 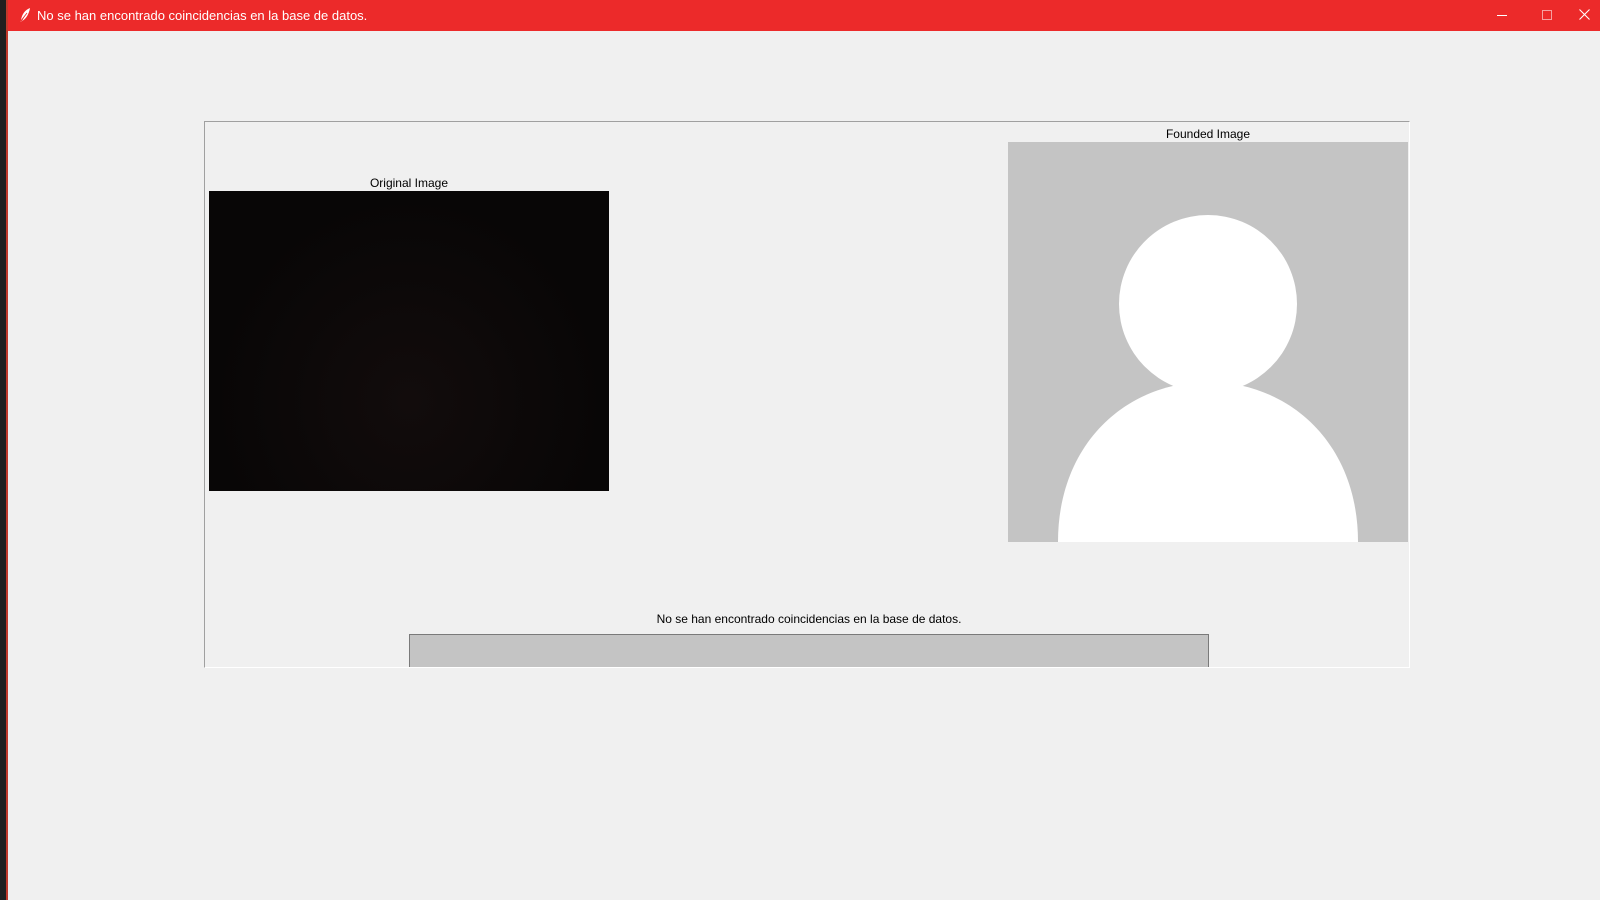 I want to click on progress-bar, so click(x=809, y=650).